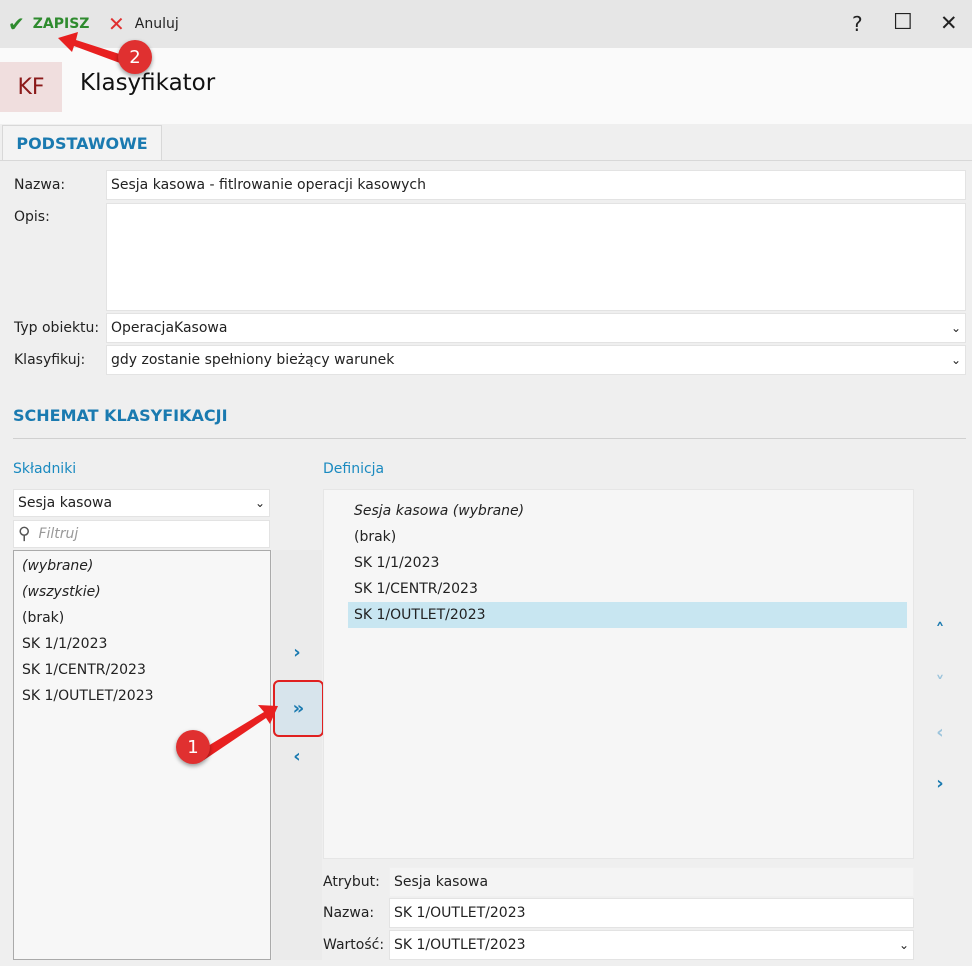 The height and width of the screenshot is (966, 972). I want to click on def-name-label: Nazwa:, so click(349, 913).